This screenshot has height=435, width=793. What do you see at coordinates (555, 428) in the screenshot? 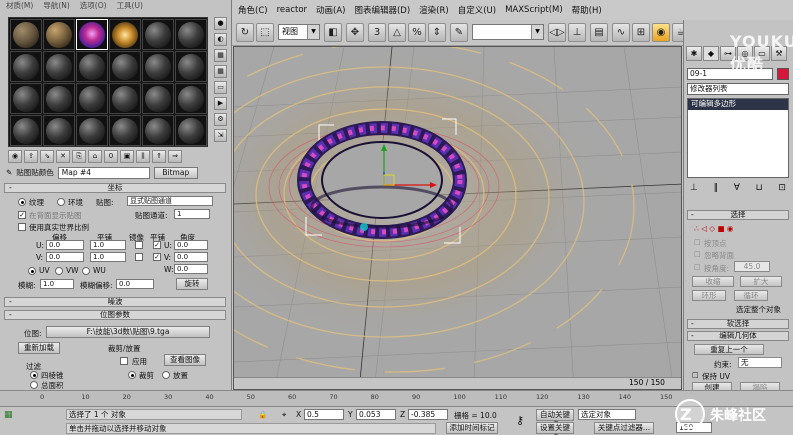
I see `set-key-button: 设置关键点` at bounding box center [555, 428].